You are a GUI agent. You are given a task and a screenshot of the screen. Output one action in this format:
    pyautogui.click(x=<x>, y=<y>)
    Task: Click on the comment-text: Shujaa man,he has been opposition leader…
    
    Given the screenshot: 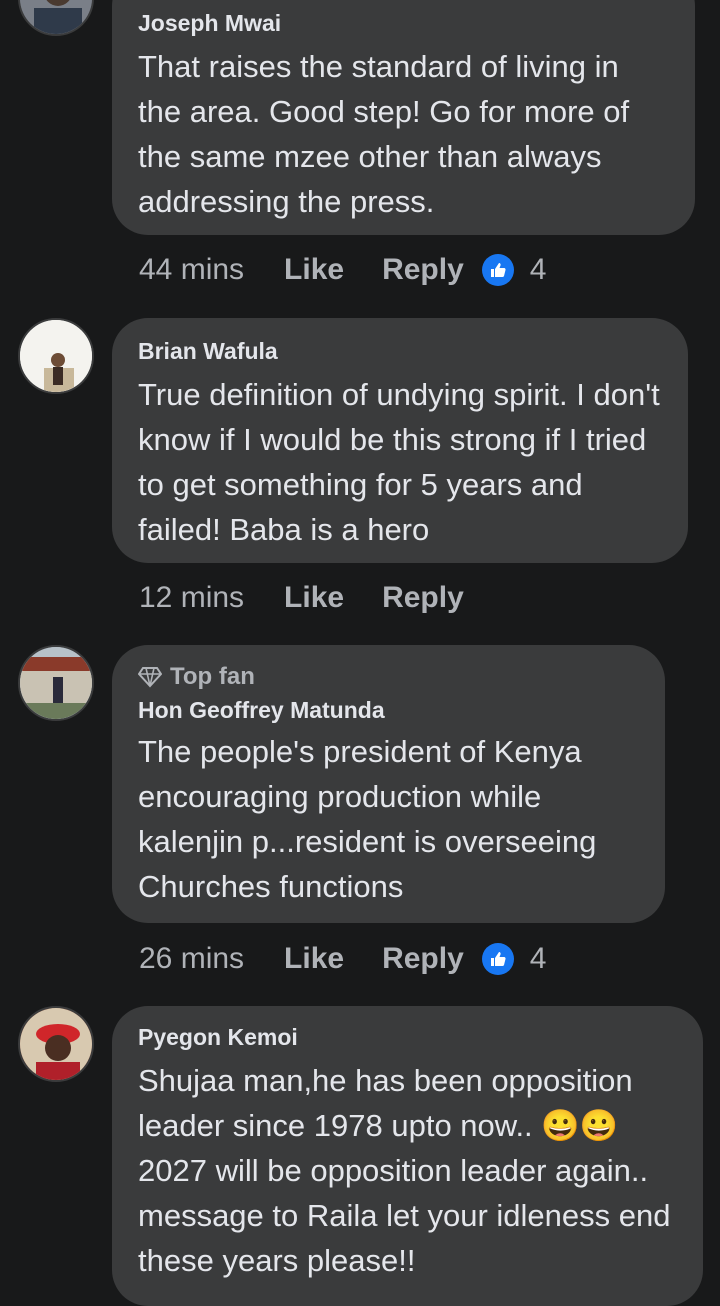 What is the action you would take?
    pyautogui.click(x=404, y=1170)
    